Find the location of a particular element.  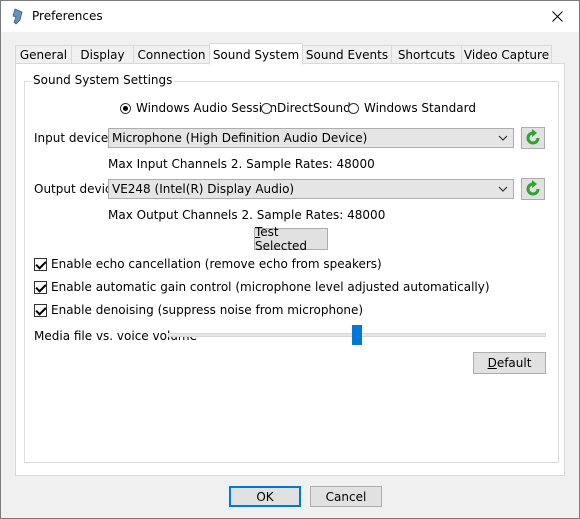

default-label: Default is located at coordinates (509, 363).